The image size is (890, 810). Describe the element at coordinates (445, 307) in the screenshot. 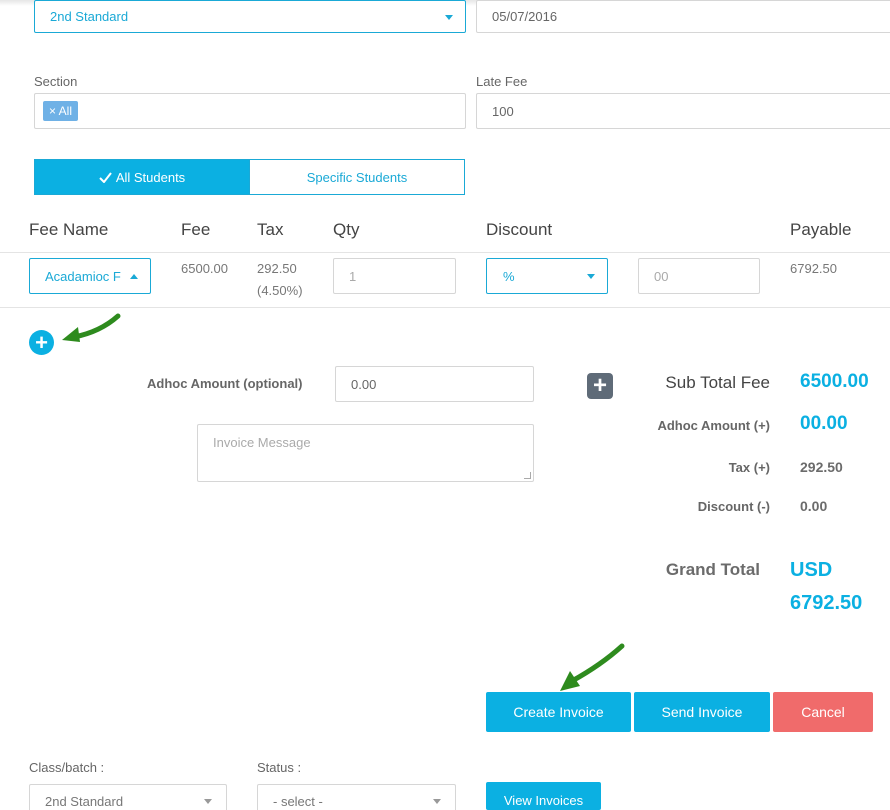

I see `table-row-divider` at that location.